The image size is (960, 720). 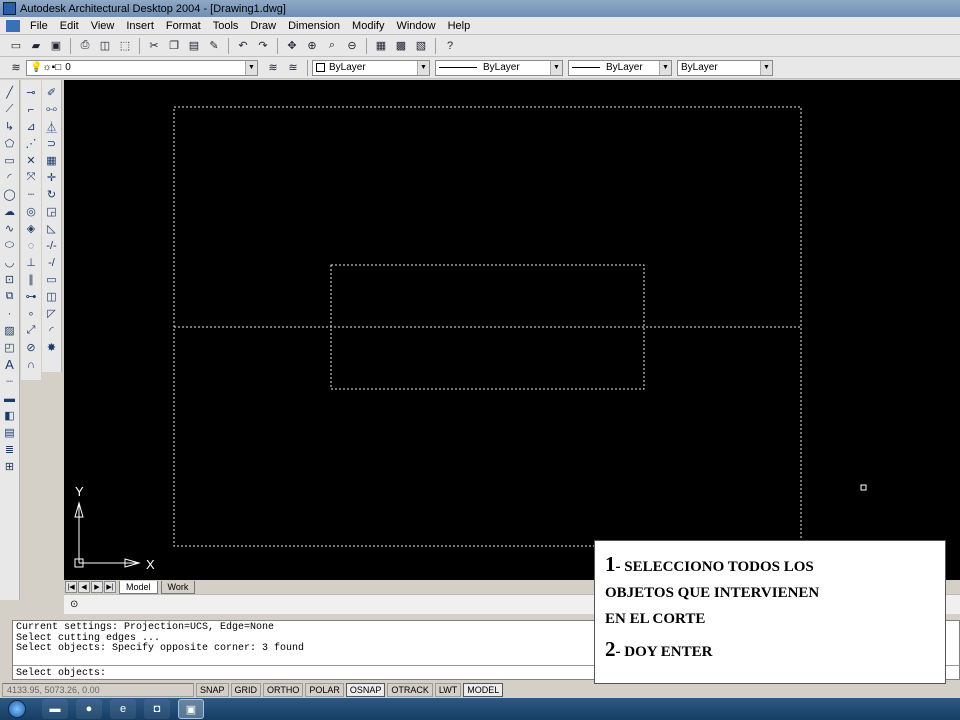 I want to click on space-icon: ⊞, so click(x=10, y=466).